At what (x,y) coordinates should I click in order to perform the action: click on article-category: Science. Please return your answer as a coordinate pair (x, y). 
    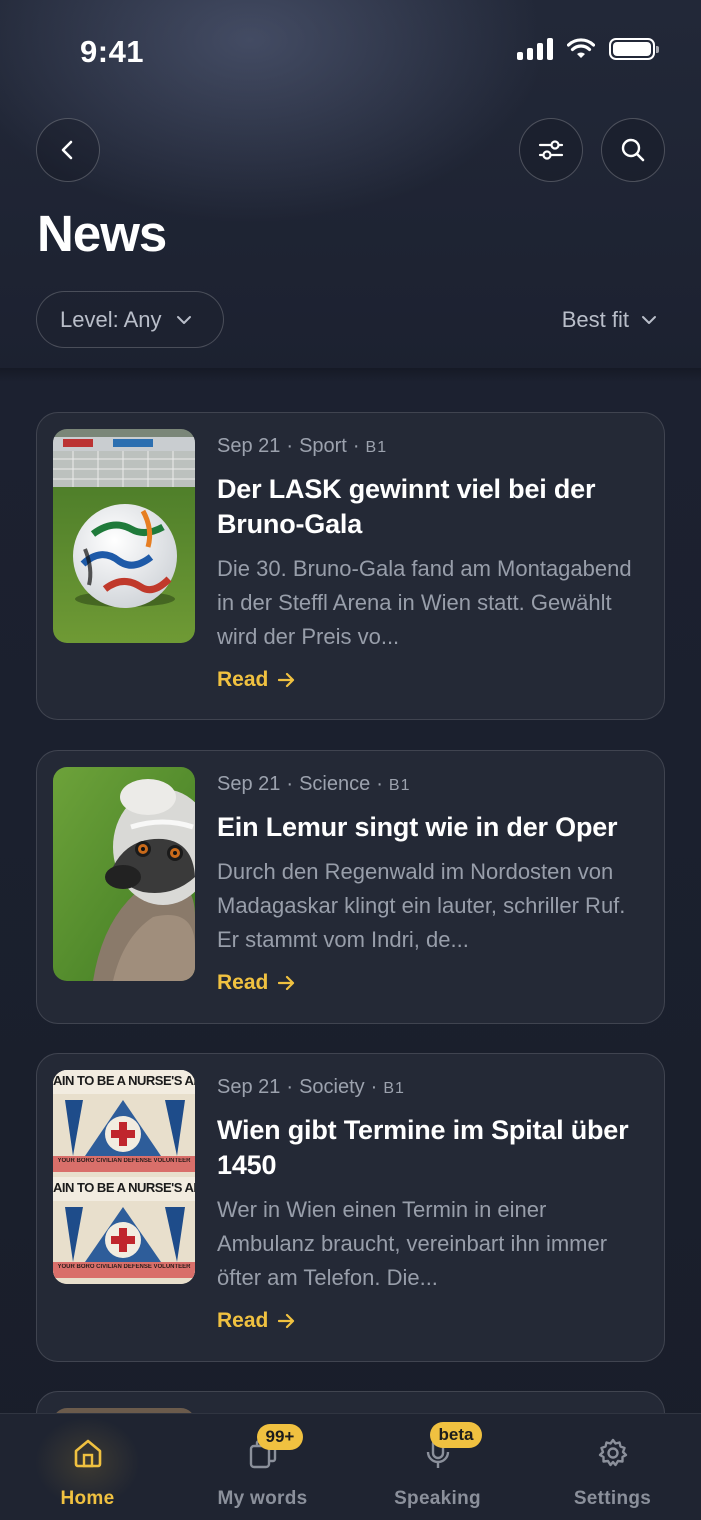
    Looking at the image, I should click on (335, 784).